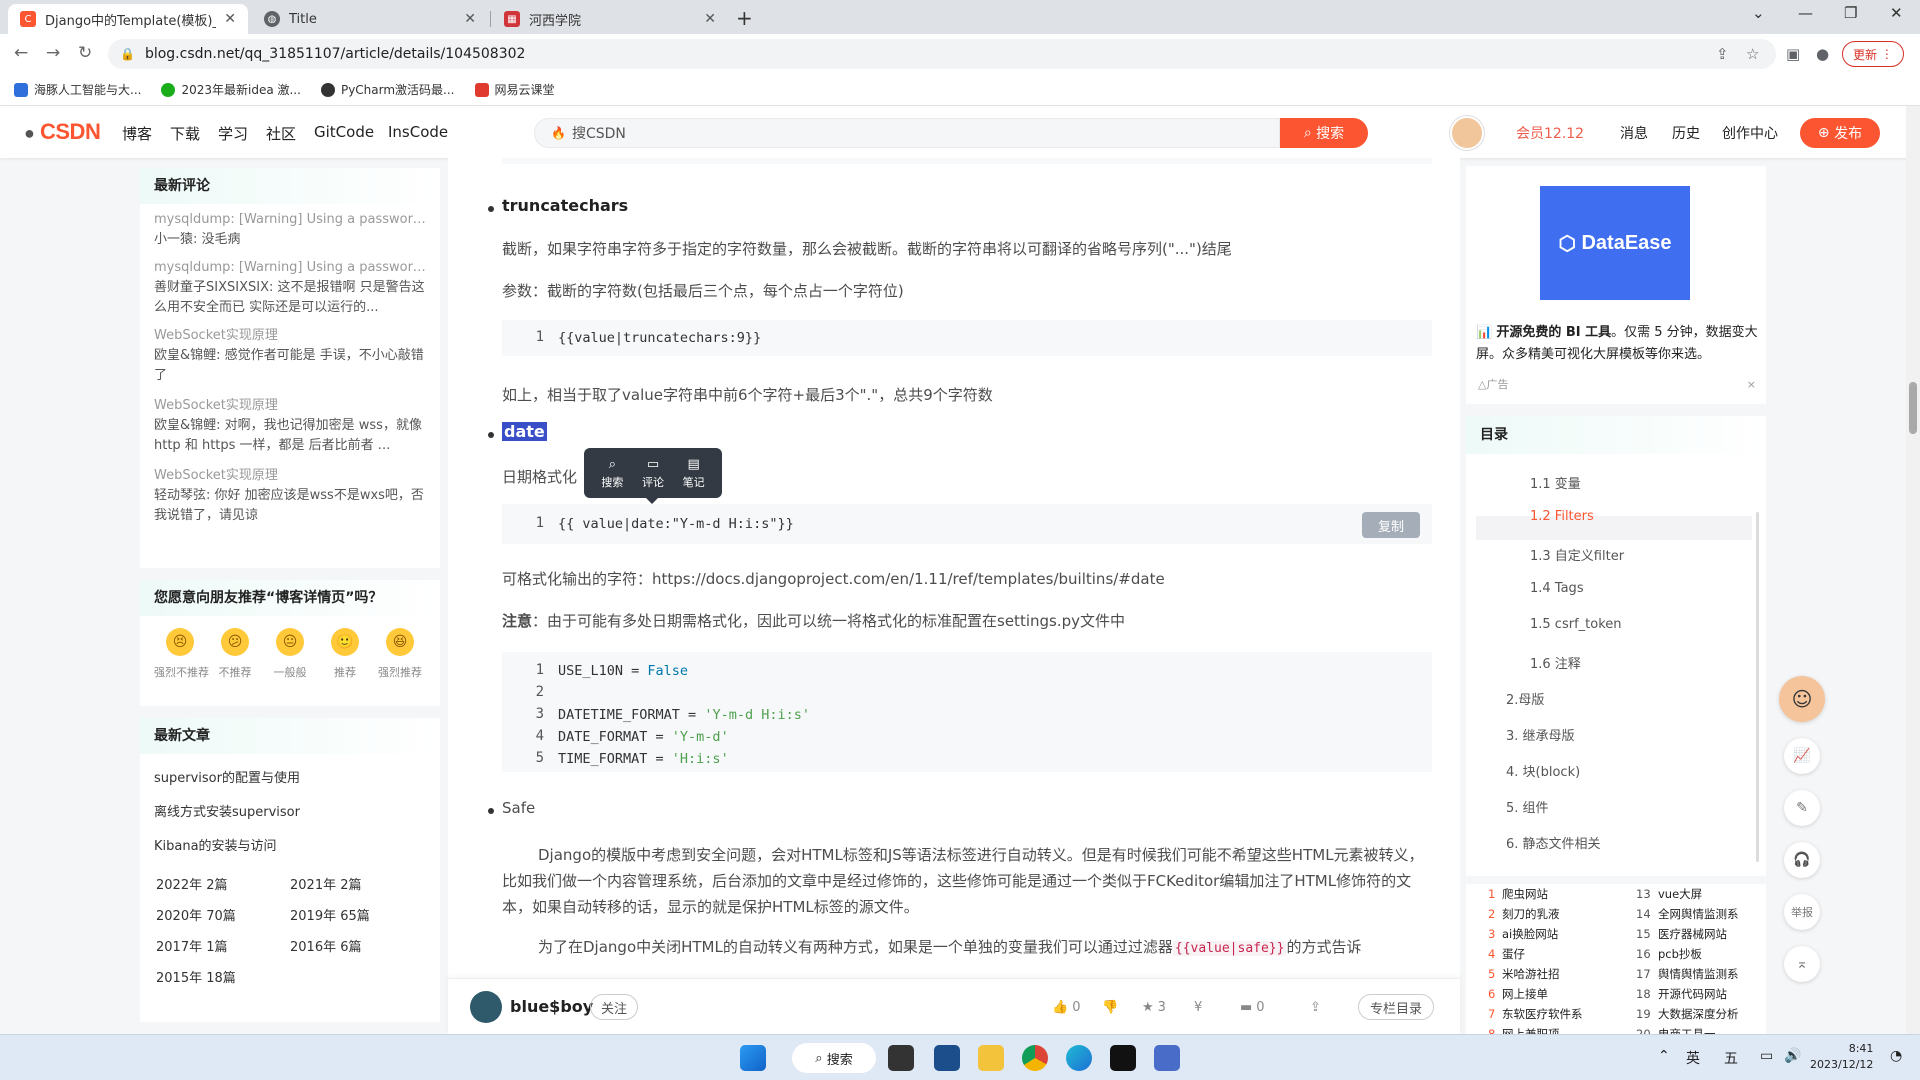 This screenshot has width=1920, height=1080. Describe the element at coordinates (1066, 1006) in the screenshot. I see `like-button: 👍 0` at that location.